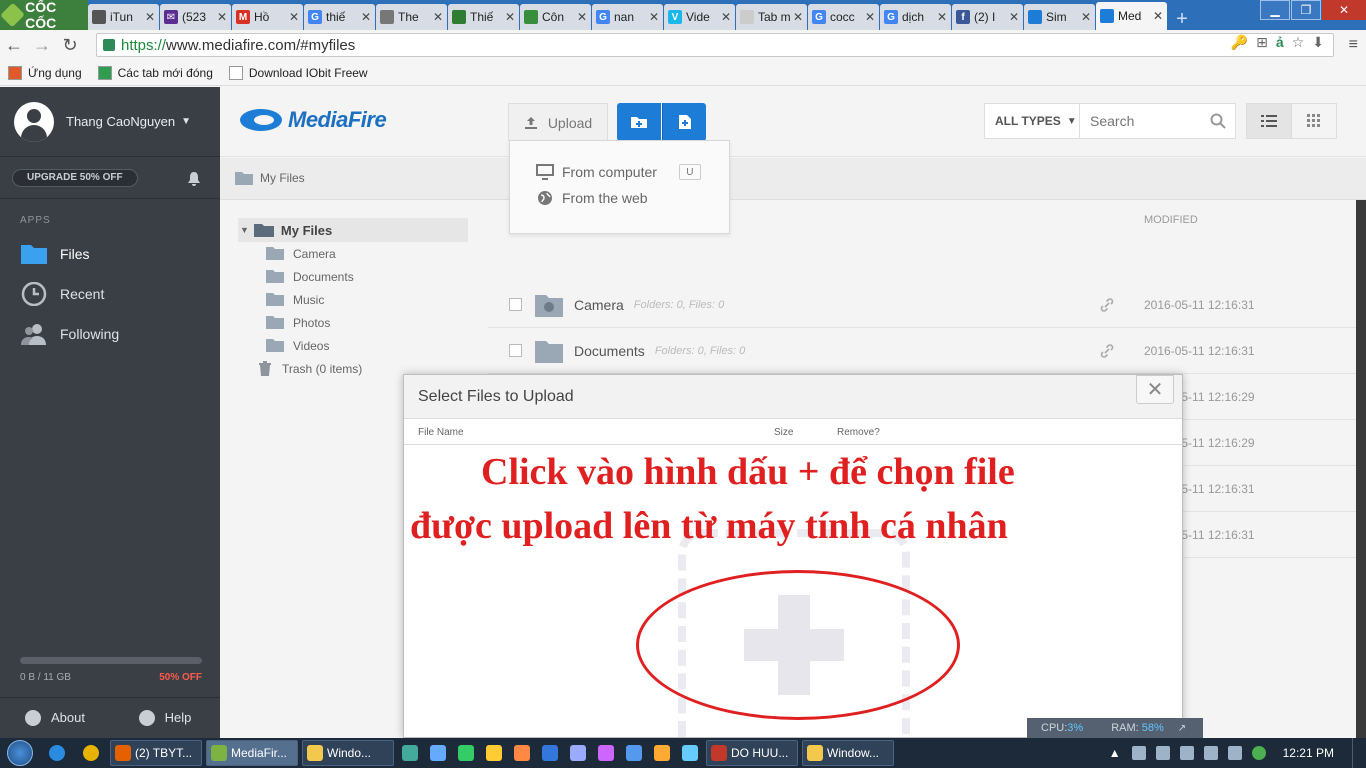  I want to click on new-tab-button: +, so click(1182, 19).